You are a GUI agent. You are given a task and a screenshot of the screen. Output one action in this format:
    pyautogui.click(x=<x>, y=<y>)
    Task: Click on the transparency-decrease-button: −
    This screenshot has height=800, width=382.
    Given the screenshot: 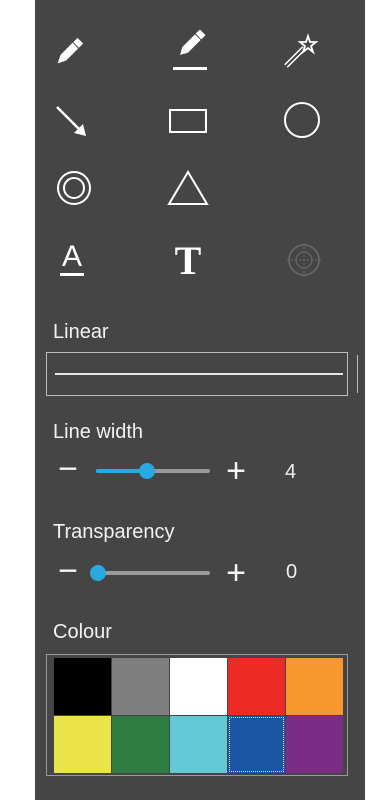 What is the action you would take?
    pyautogui.click(x=68, y=571)
    